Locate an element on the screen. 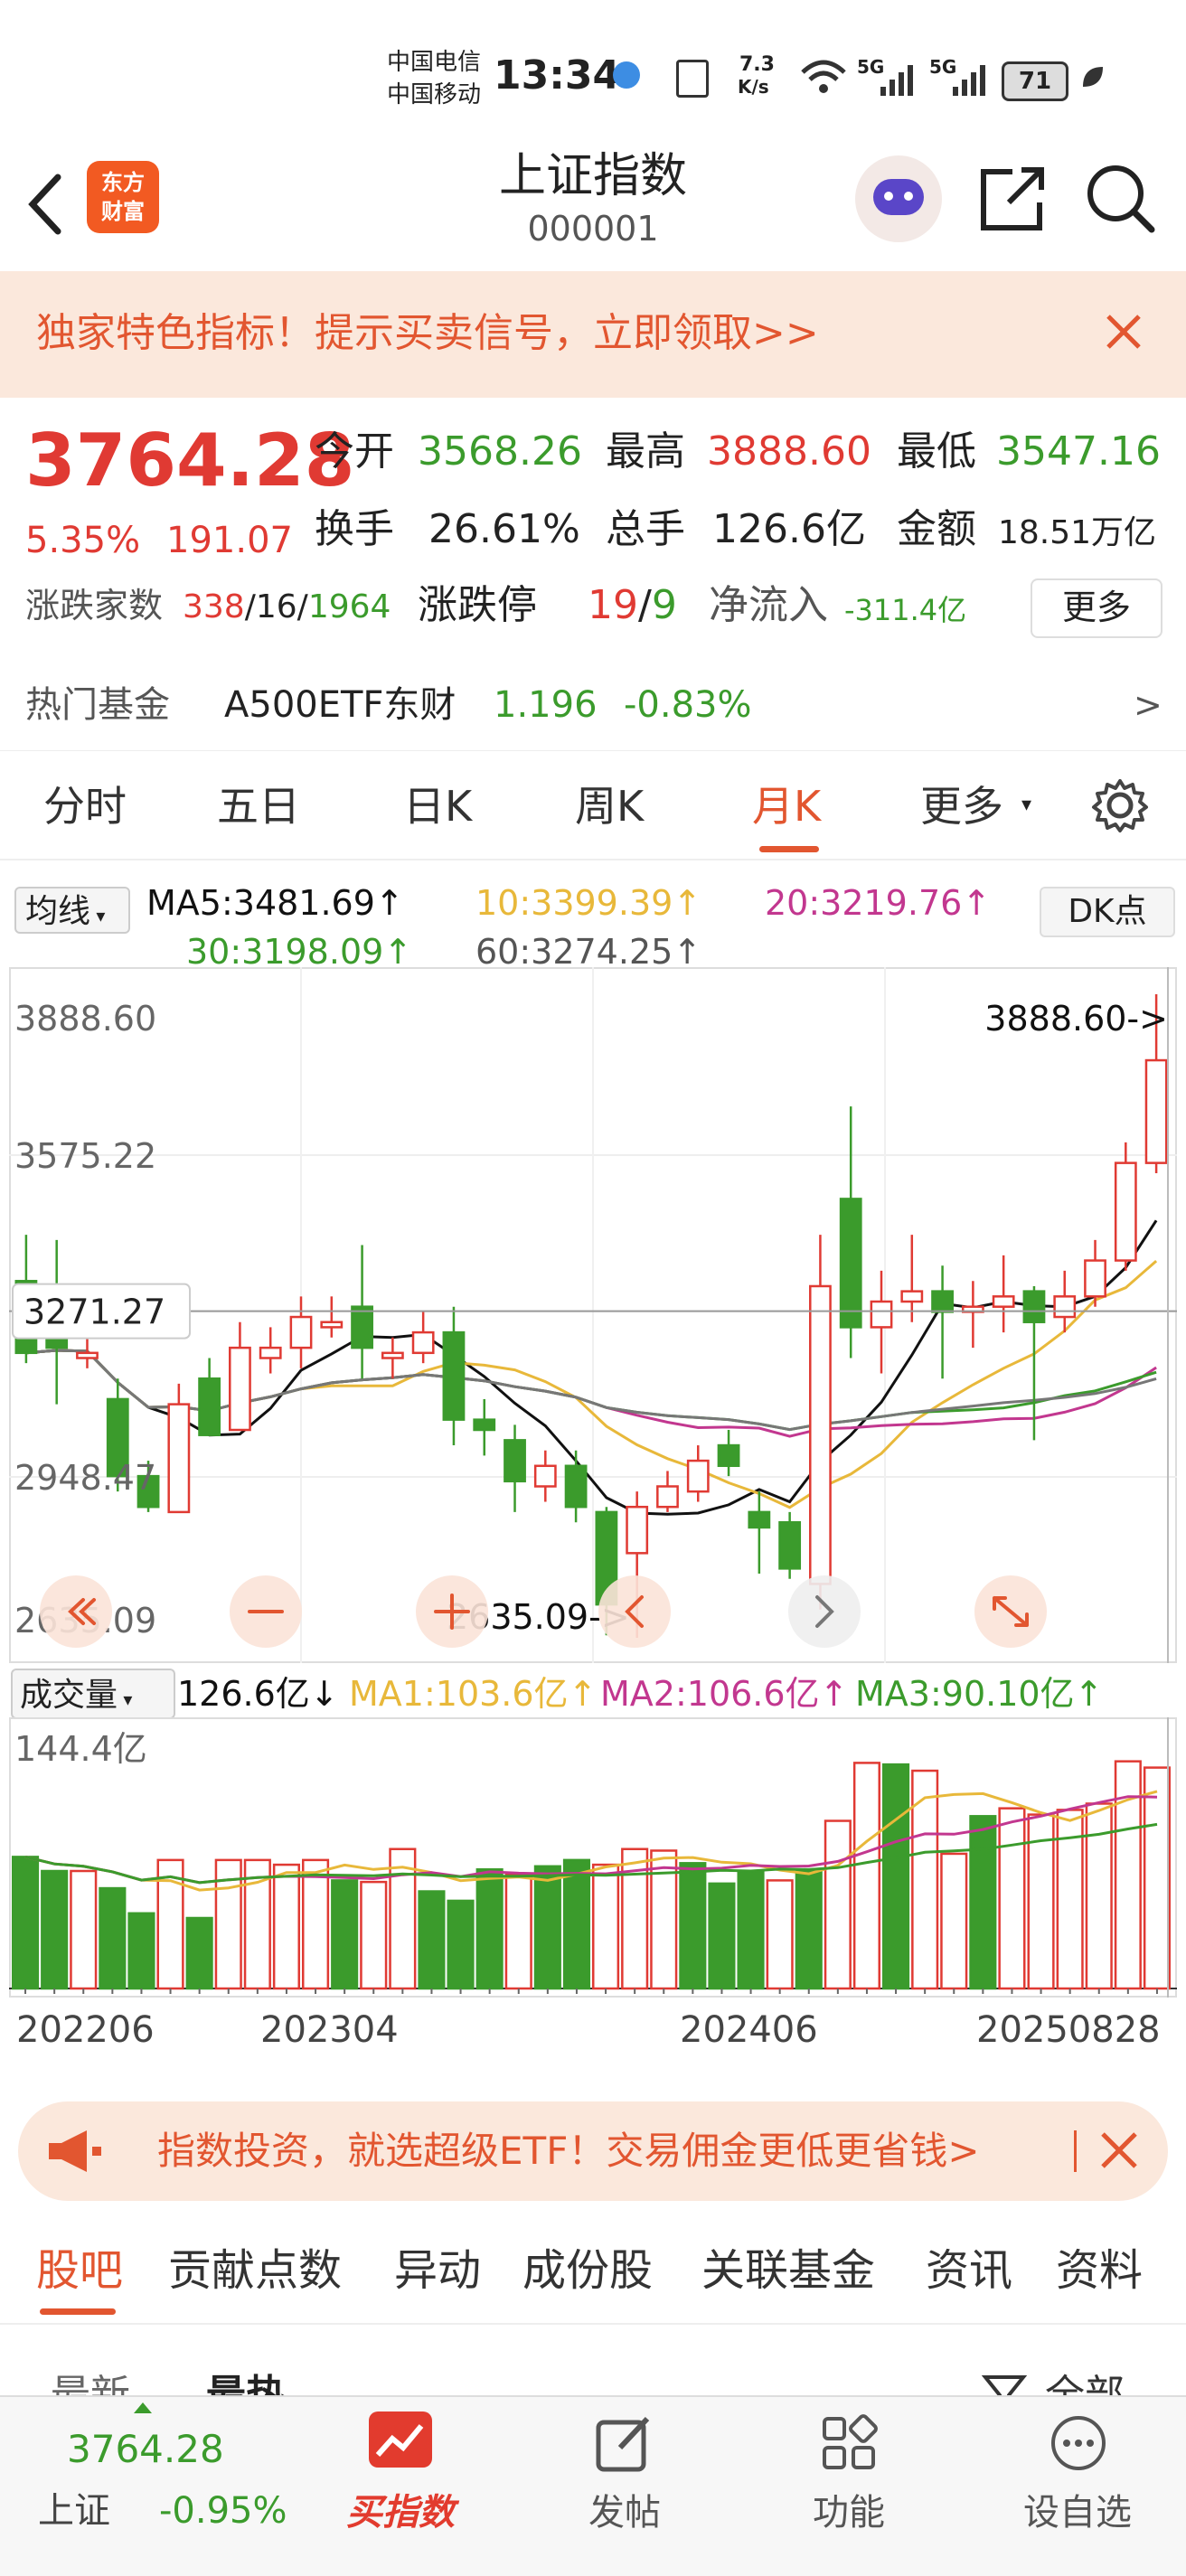 This screenshot has width=1186, height=2576. more-button: 更多 is located at coordinates (1096, 608).